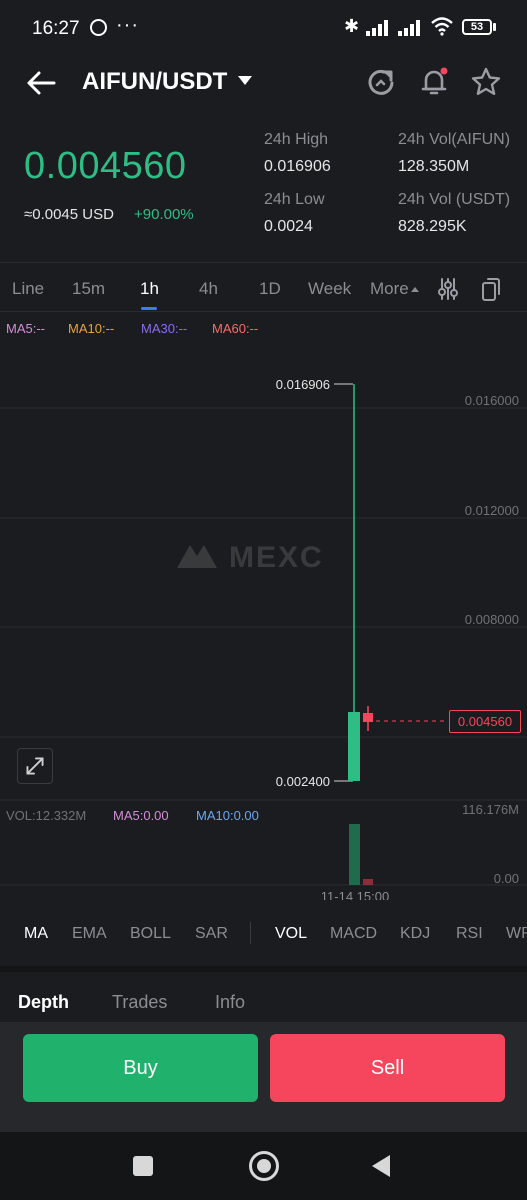 Image resolution: width=527 pixels, height=1200 pixels. What do you see at coordinates (28, 289) in the screenshot?
I see `tab-line: Line` at bounding box center [28, 289].